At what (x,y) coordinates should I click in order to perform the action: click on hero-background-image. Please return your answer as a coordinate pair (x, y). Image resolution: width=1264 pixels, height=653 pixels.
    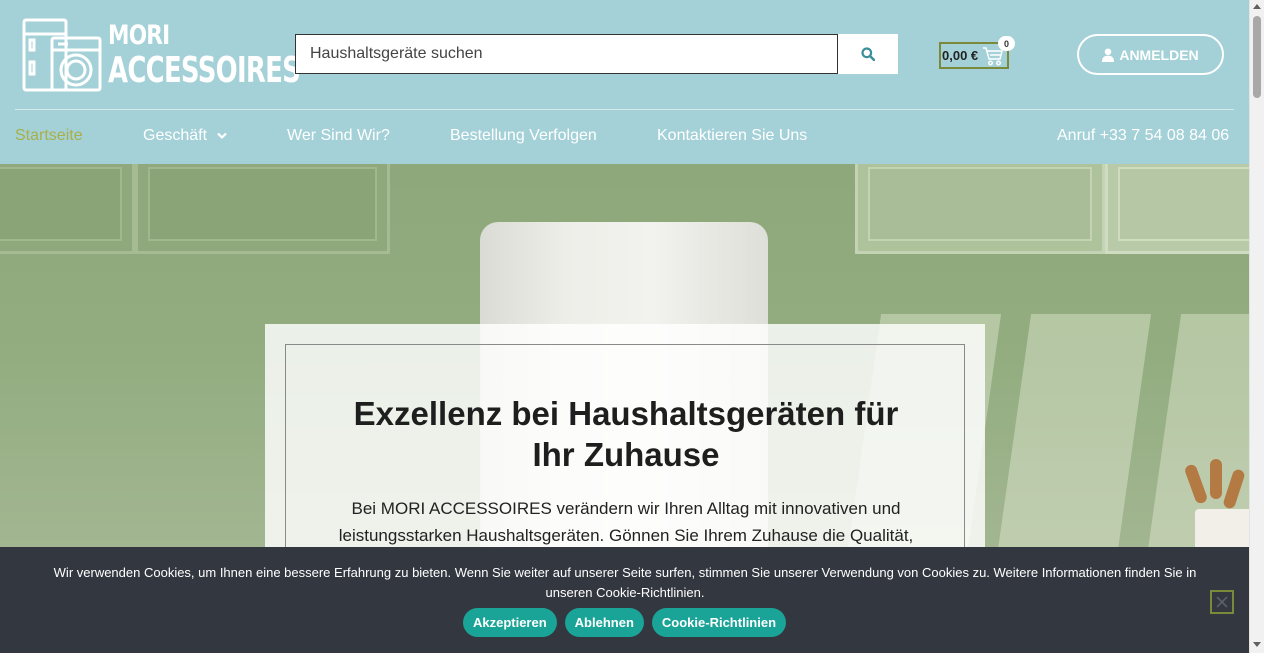
    Looking at the image, I should click on (67, 209).